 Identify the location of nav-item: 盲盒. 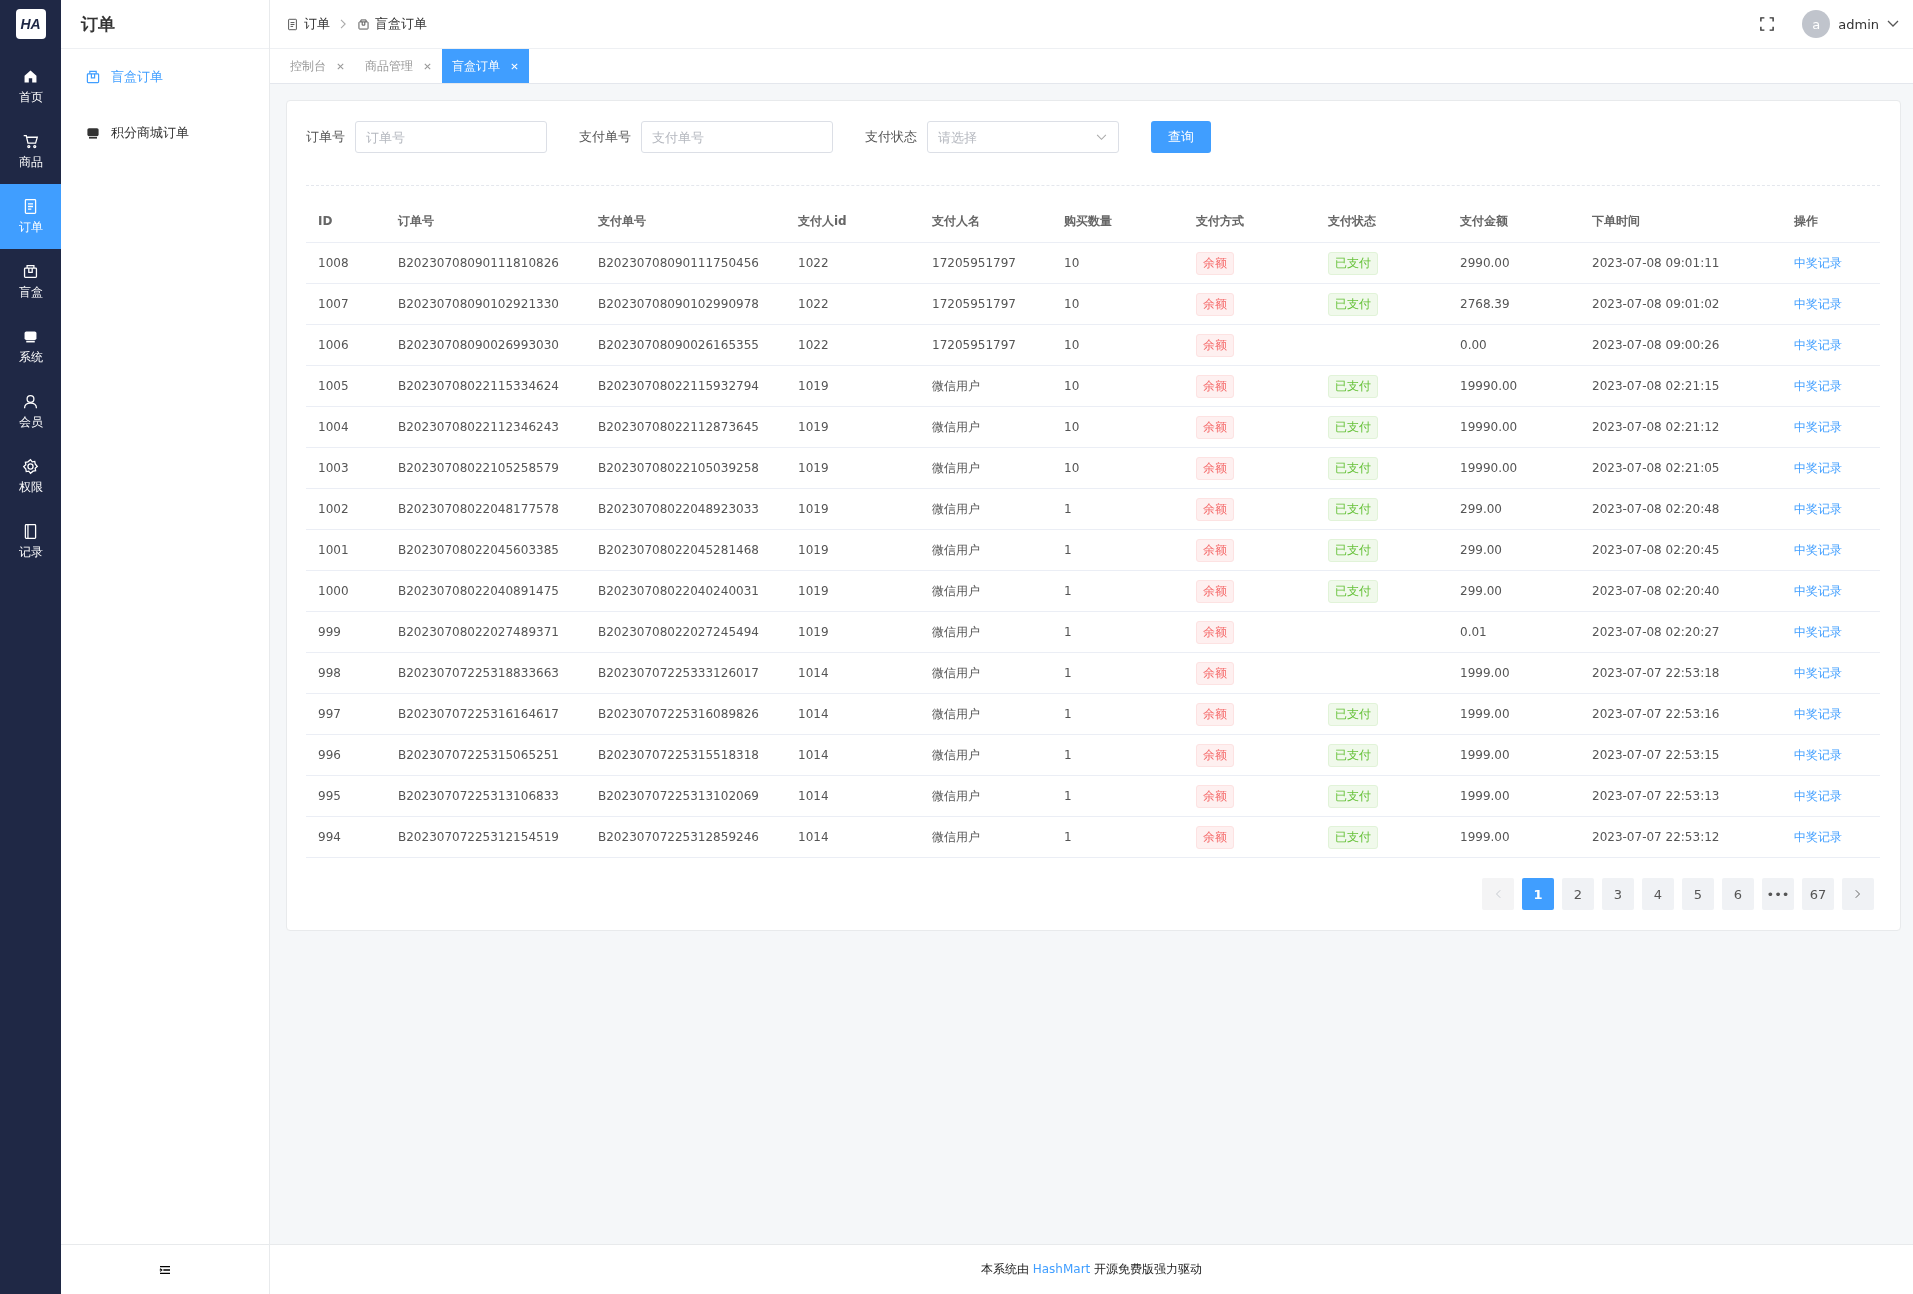
(30, 281).